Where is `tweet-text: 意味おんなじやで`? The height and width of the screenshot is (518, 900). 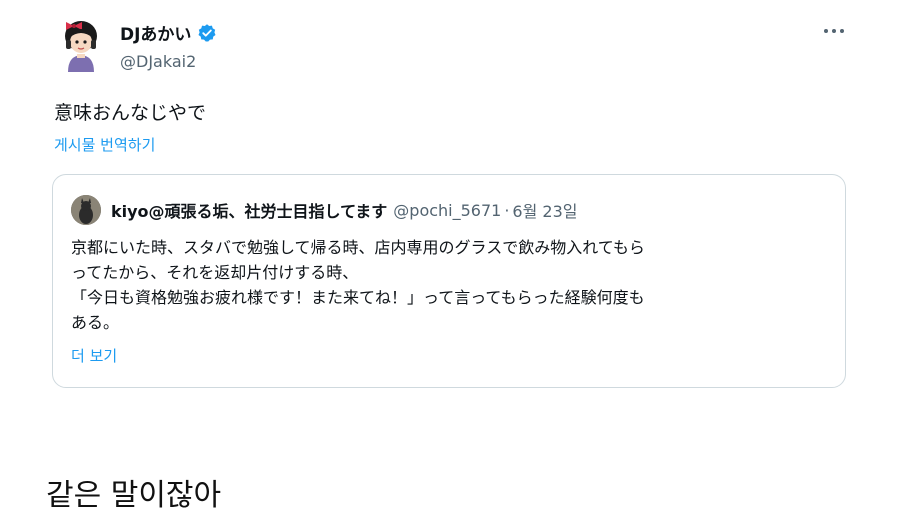 tweet-text: 意味おんなじやで is located at coordinates (130, 113).